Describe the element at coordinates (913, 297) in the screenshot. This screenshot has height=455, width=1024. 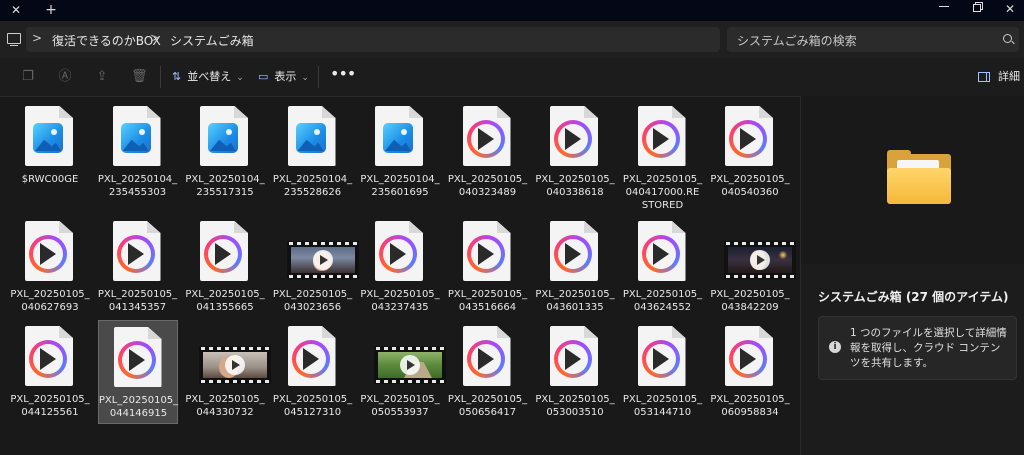
I see `details-title: システムごみ箱 (27 個のアイテム)` at that location.